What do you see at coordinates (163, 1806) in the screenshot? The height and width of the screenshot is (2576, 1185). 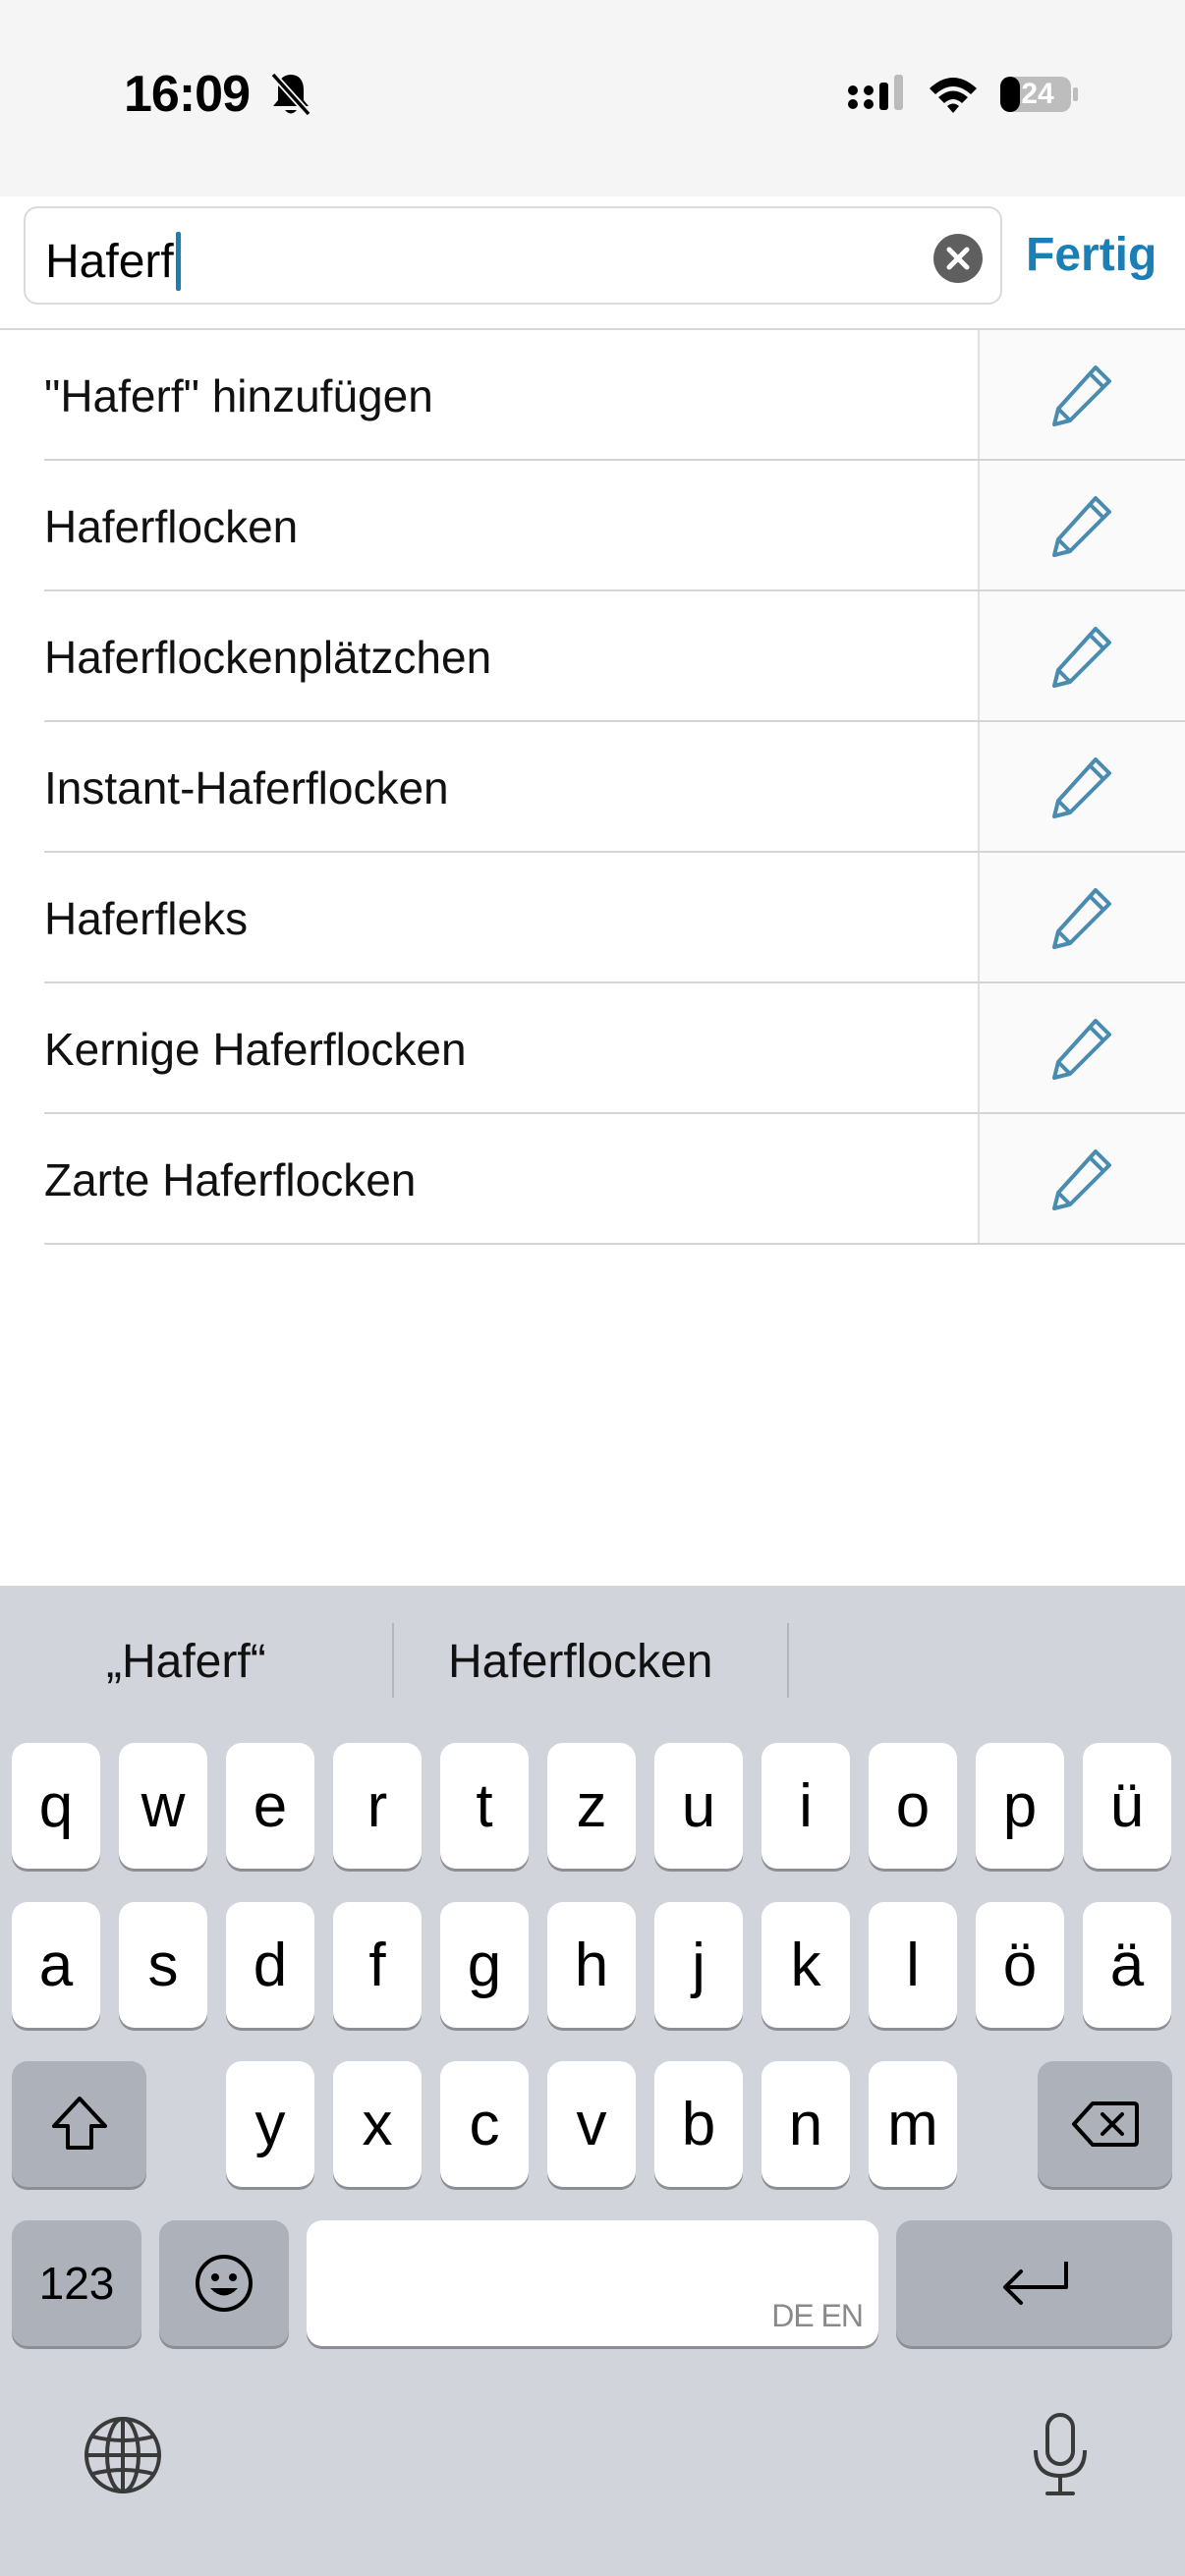 I see `key: w` at bounding box center [163, 1806].